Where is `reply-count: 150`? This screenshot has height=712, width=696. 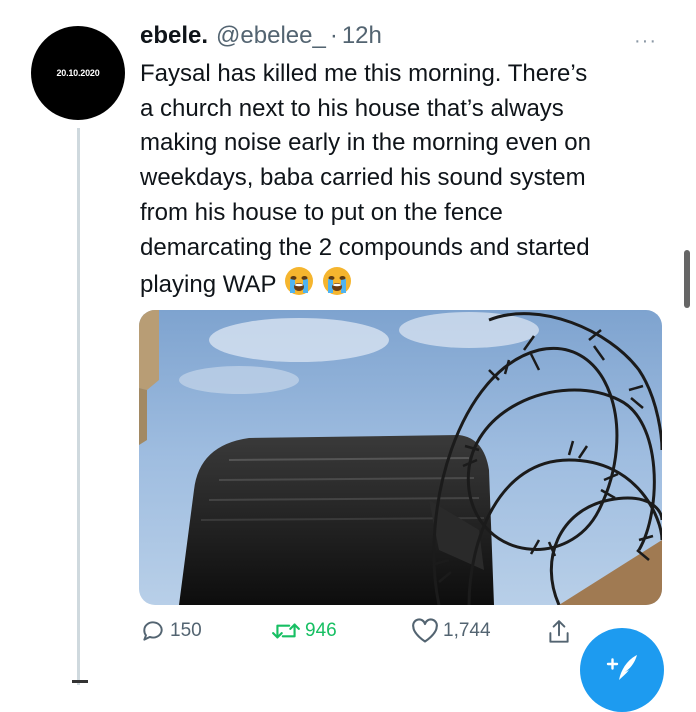 reply-count: 150 is located at coordinates (186, 630).